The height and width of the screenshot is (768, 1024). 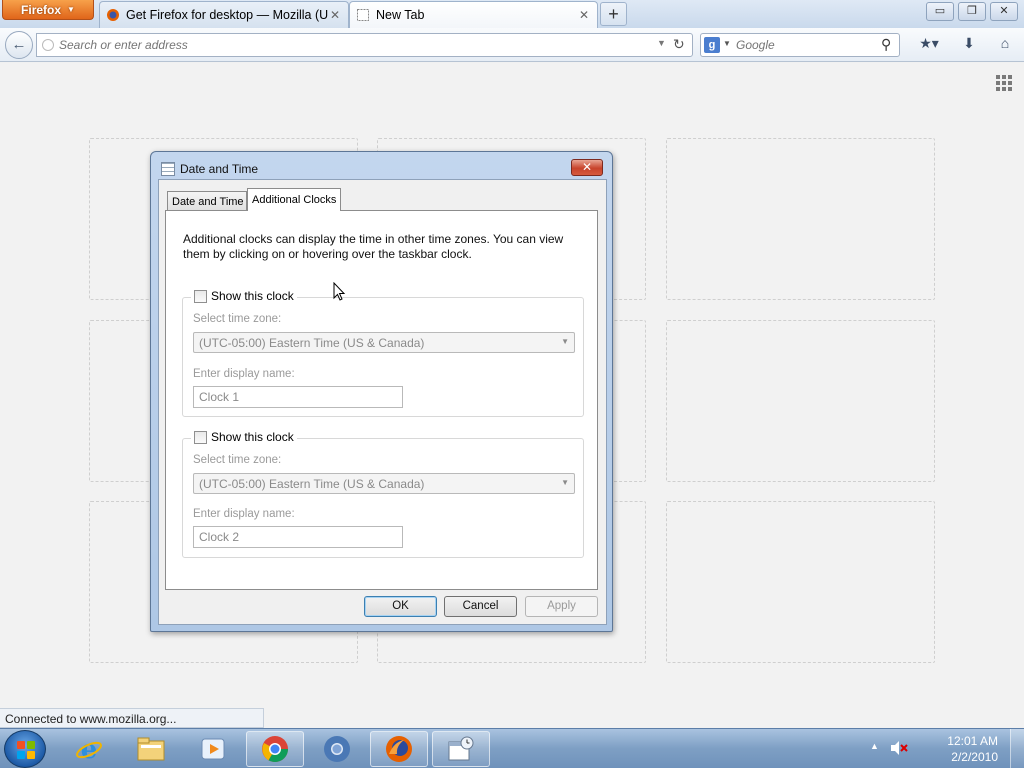 I want to click on file-explorer-icon, so click(x=151, y=749).